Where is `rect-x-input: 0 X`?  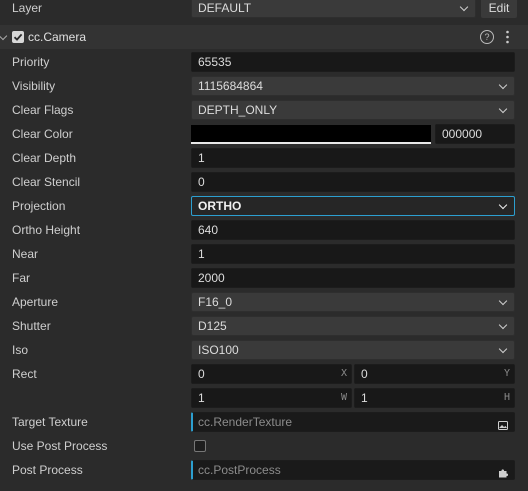 rect-x-input: 0 X is located at coordinates (271, 374).